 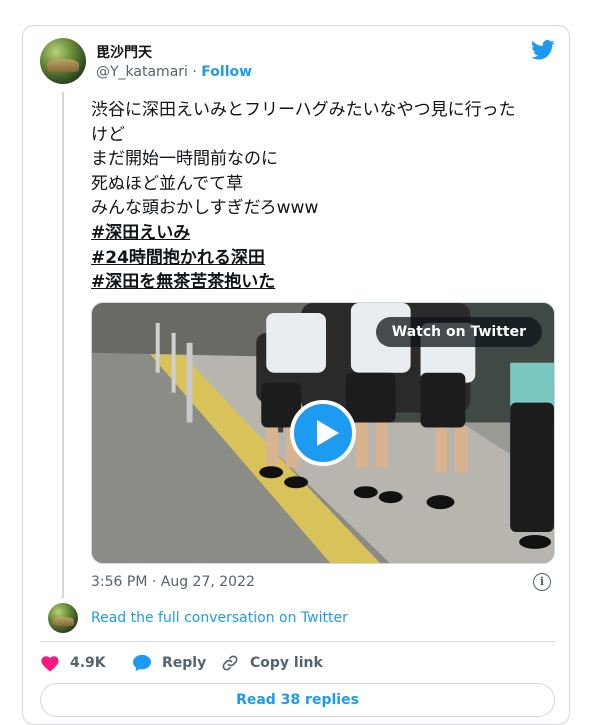 I want to click on watch-on-twitter-button: Watch on Twitter, so click(x=458, y=332).